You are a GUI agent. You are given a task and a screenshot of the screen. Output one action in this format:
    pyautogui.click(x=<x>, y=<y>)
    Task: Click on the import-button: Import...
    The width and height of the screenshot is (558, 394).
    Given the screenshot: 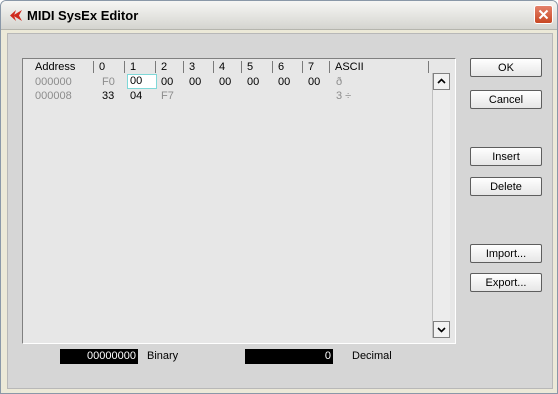 What is the action you would take?
    pyautogui.click(x=506, y=253)
    